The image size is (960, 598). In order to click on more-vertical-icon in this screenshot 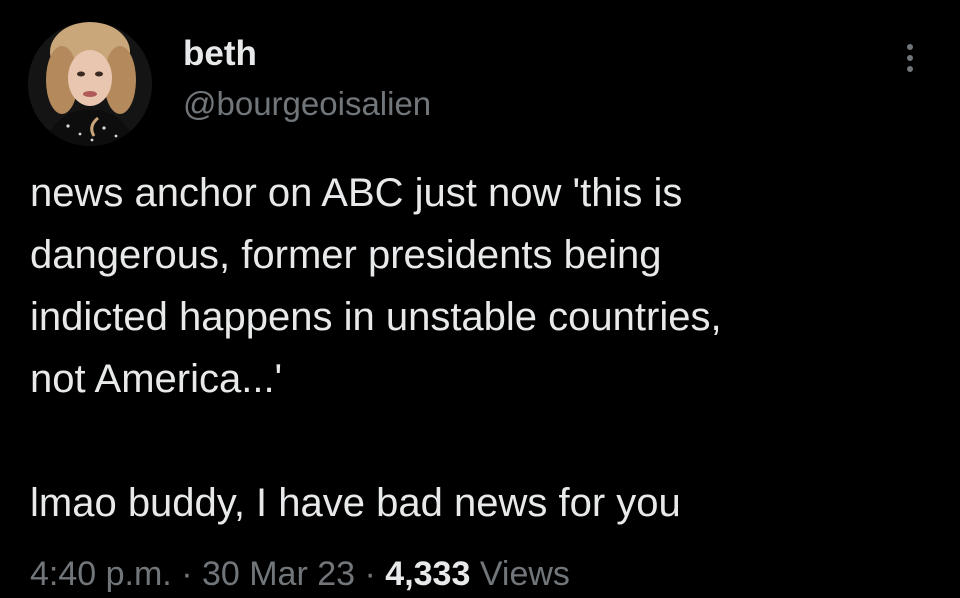, I will do `click(910, 58)`.